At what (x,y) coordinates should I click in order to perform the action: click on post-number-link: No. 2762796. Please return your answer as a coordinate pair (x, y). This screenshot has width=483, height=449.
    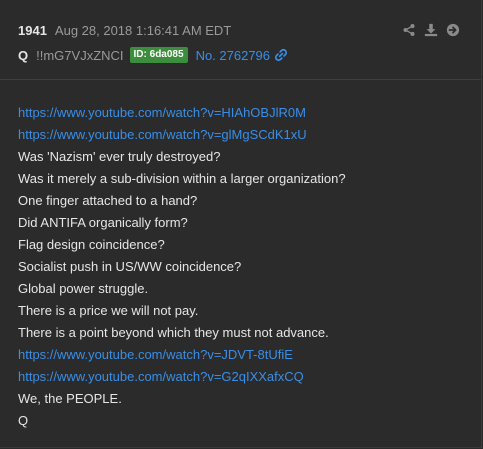
    Looking at the image, I should click on (233, 55).